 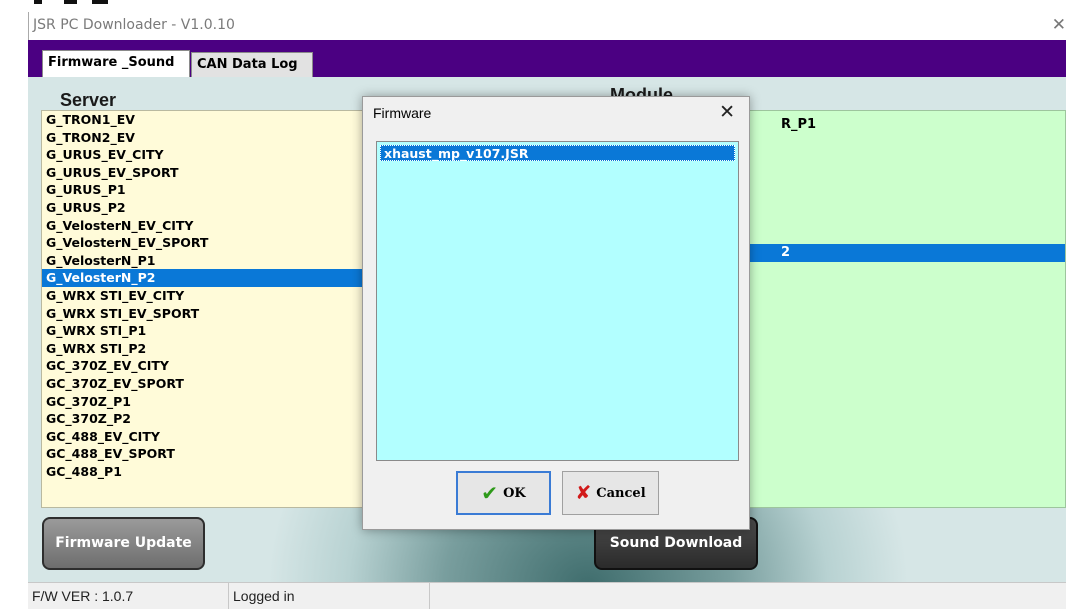 I want to click on server-heading: Server, so click(x=88, y=100).